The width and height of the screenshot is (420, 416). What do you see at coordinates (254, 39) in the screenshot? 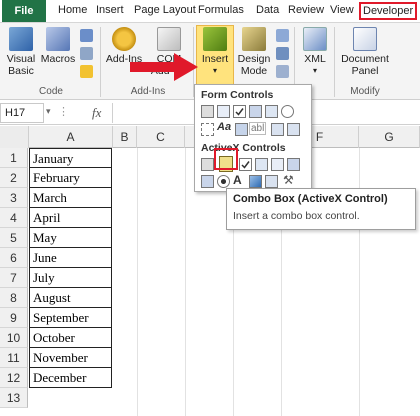
I see `design-mode-icon` at bounding box center [254, 39].